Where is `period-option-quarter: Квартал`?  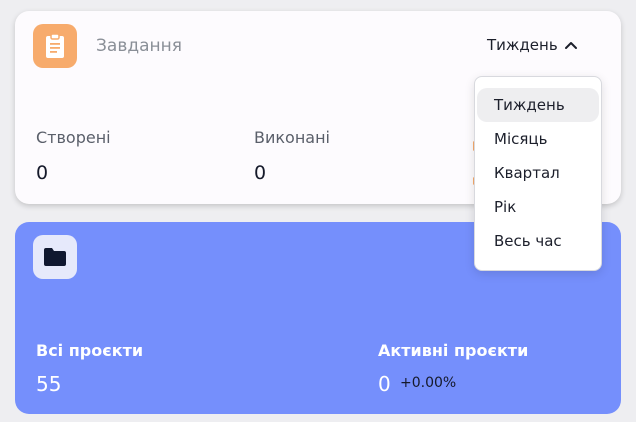
period-option-quarter: Квартал is located at coordinates (538, 173).